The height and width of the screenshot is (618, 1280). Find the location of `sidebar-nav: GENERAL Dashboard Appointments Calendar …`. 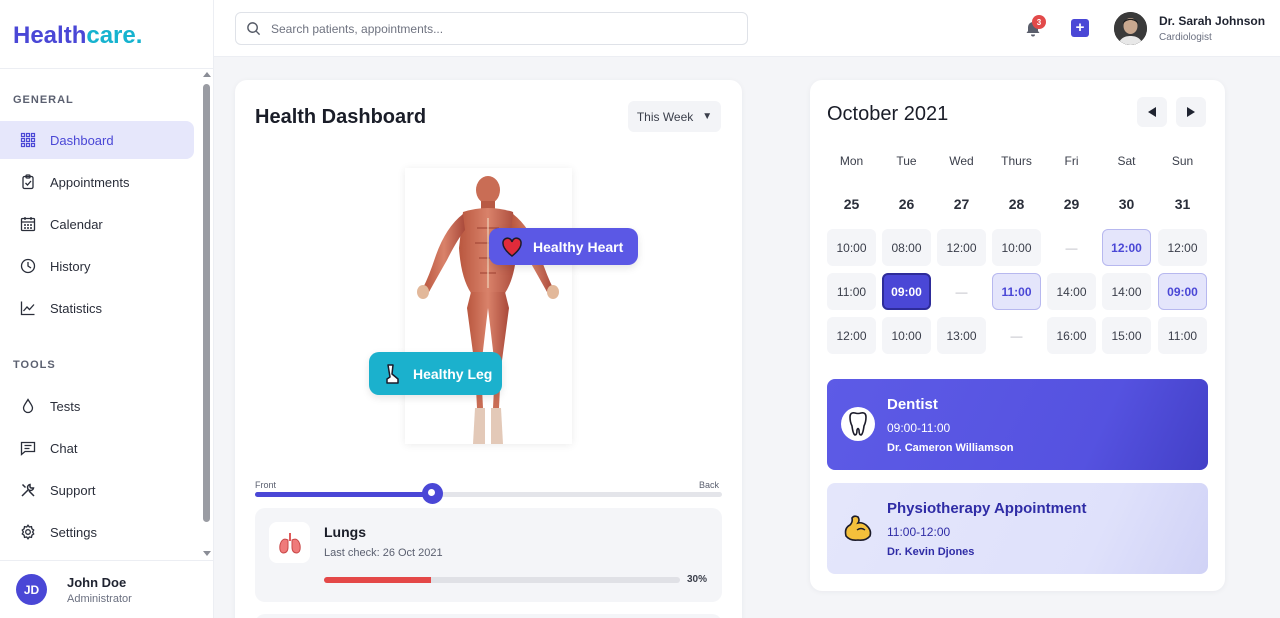

sidebar-nav: GENERAL Dashboard Appointments Calendar … is located at coordinates (100, 314).